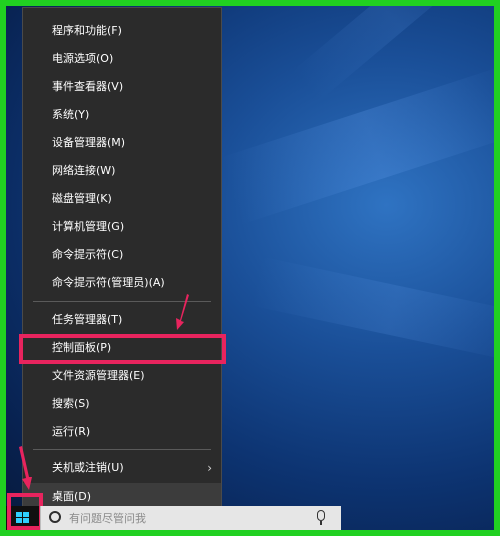 The height and width of the screenshot is (536, 500). I want to click on menu-item-programs-features: 程序和功能(F), so click(122, 31).